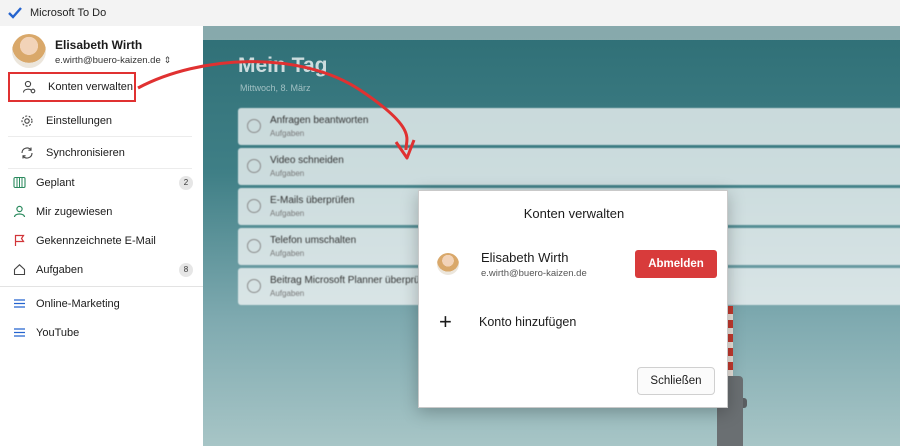 The height and width of the screenshot is (446, 900). Describe the element at coordinates (450, 13) in the screenshot. I see `title-bar: Microsoft To Do` at that location.